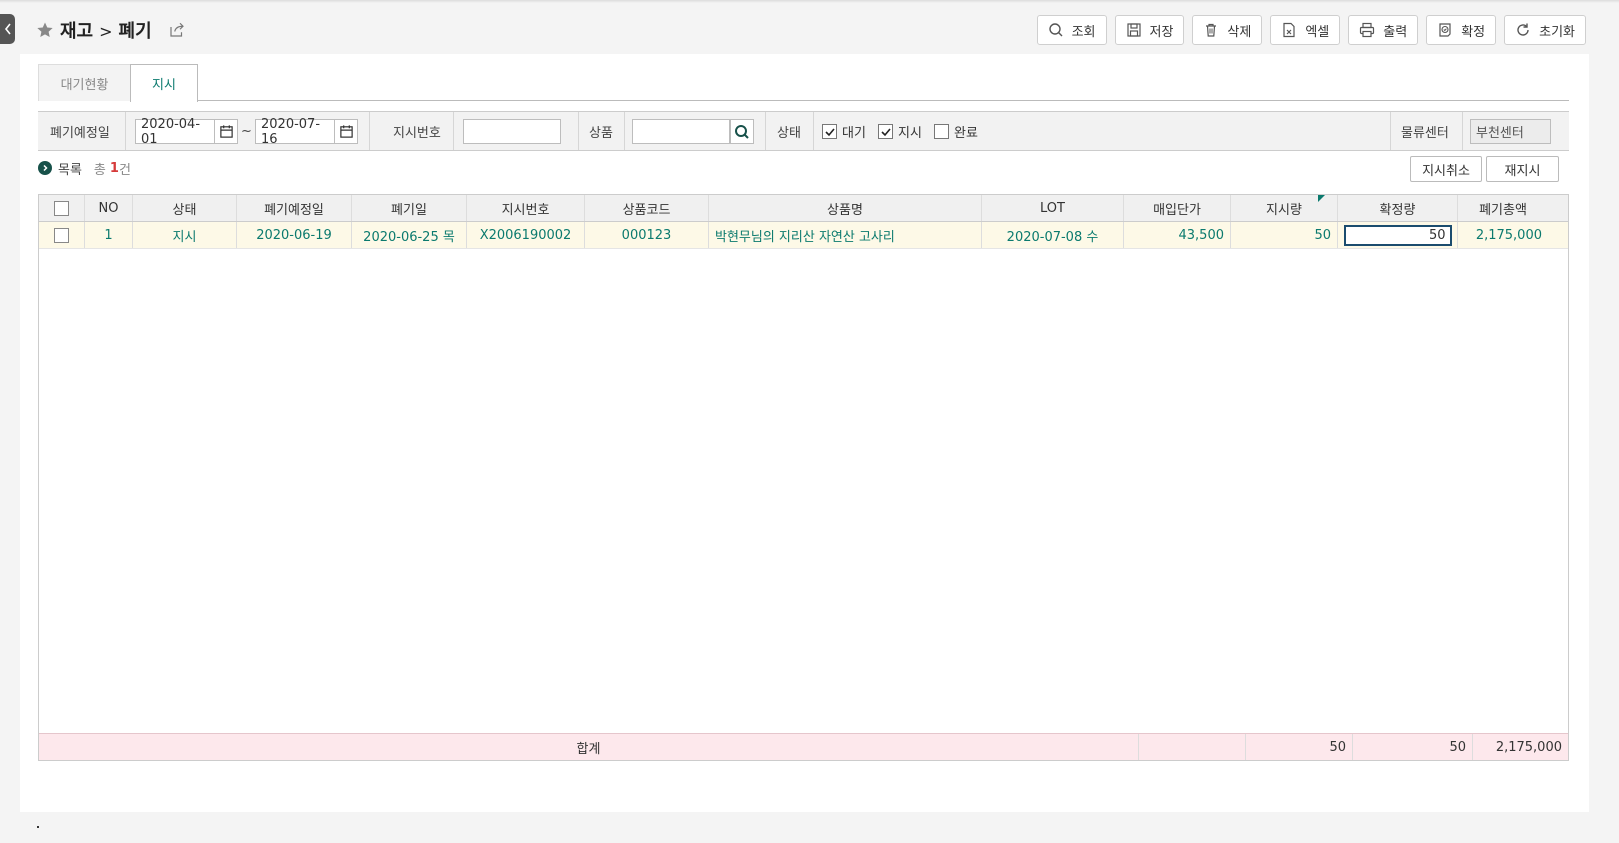  I want to click on count-suffix: 건, so click(124, 170).